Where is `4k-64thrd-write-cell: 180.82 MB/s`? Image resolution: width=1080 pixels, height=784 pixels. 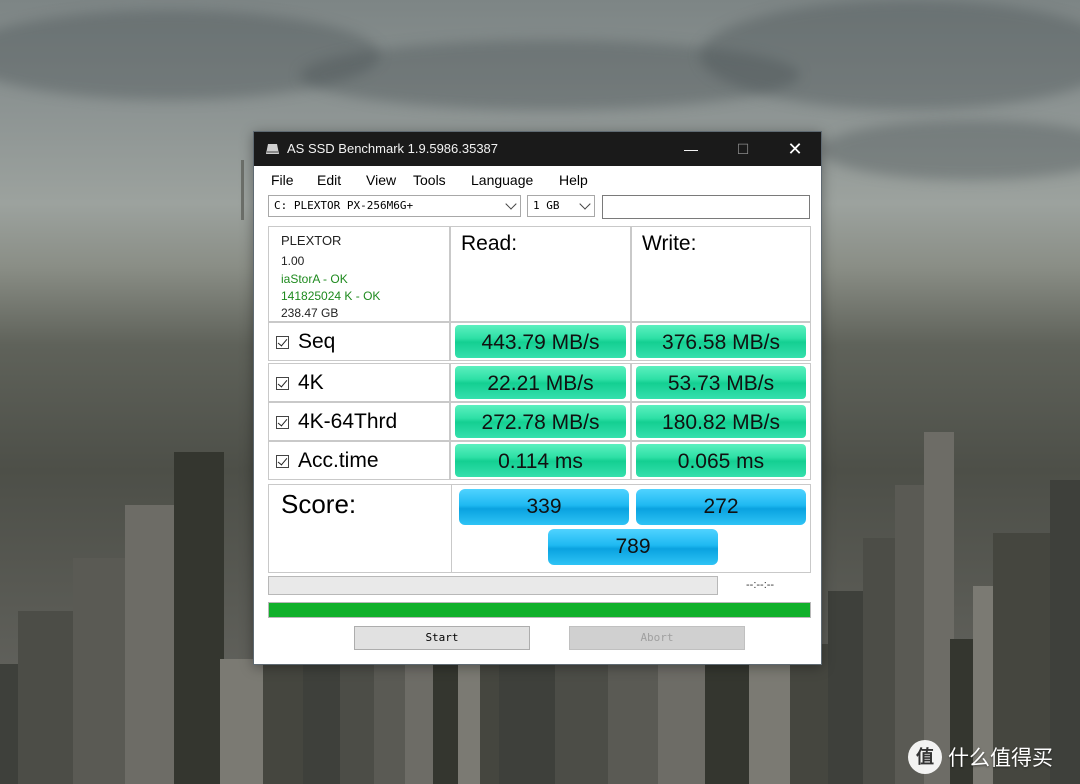
4k-64thrd-write-cell: 180.82 MB/s is located at coordinates (721, 421).